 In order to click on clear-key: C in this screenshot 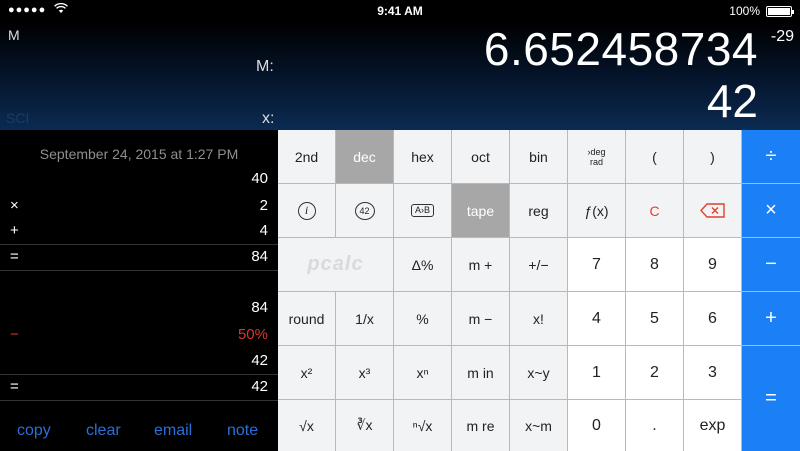, I will do `click(654, 210)`.